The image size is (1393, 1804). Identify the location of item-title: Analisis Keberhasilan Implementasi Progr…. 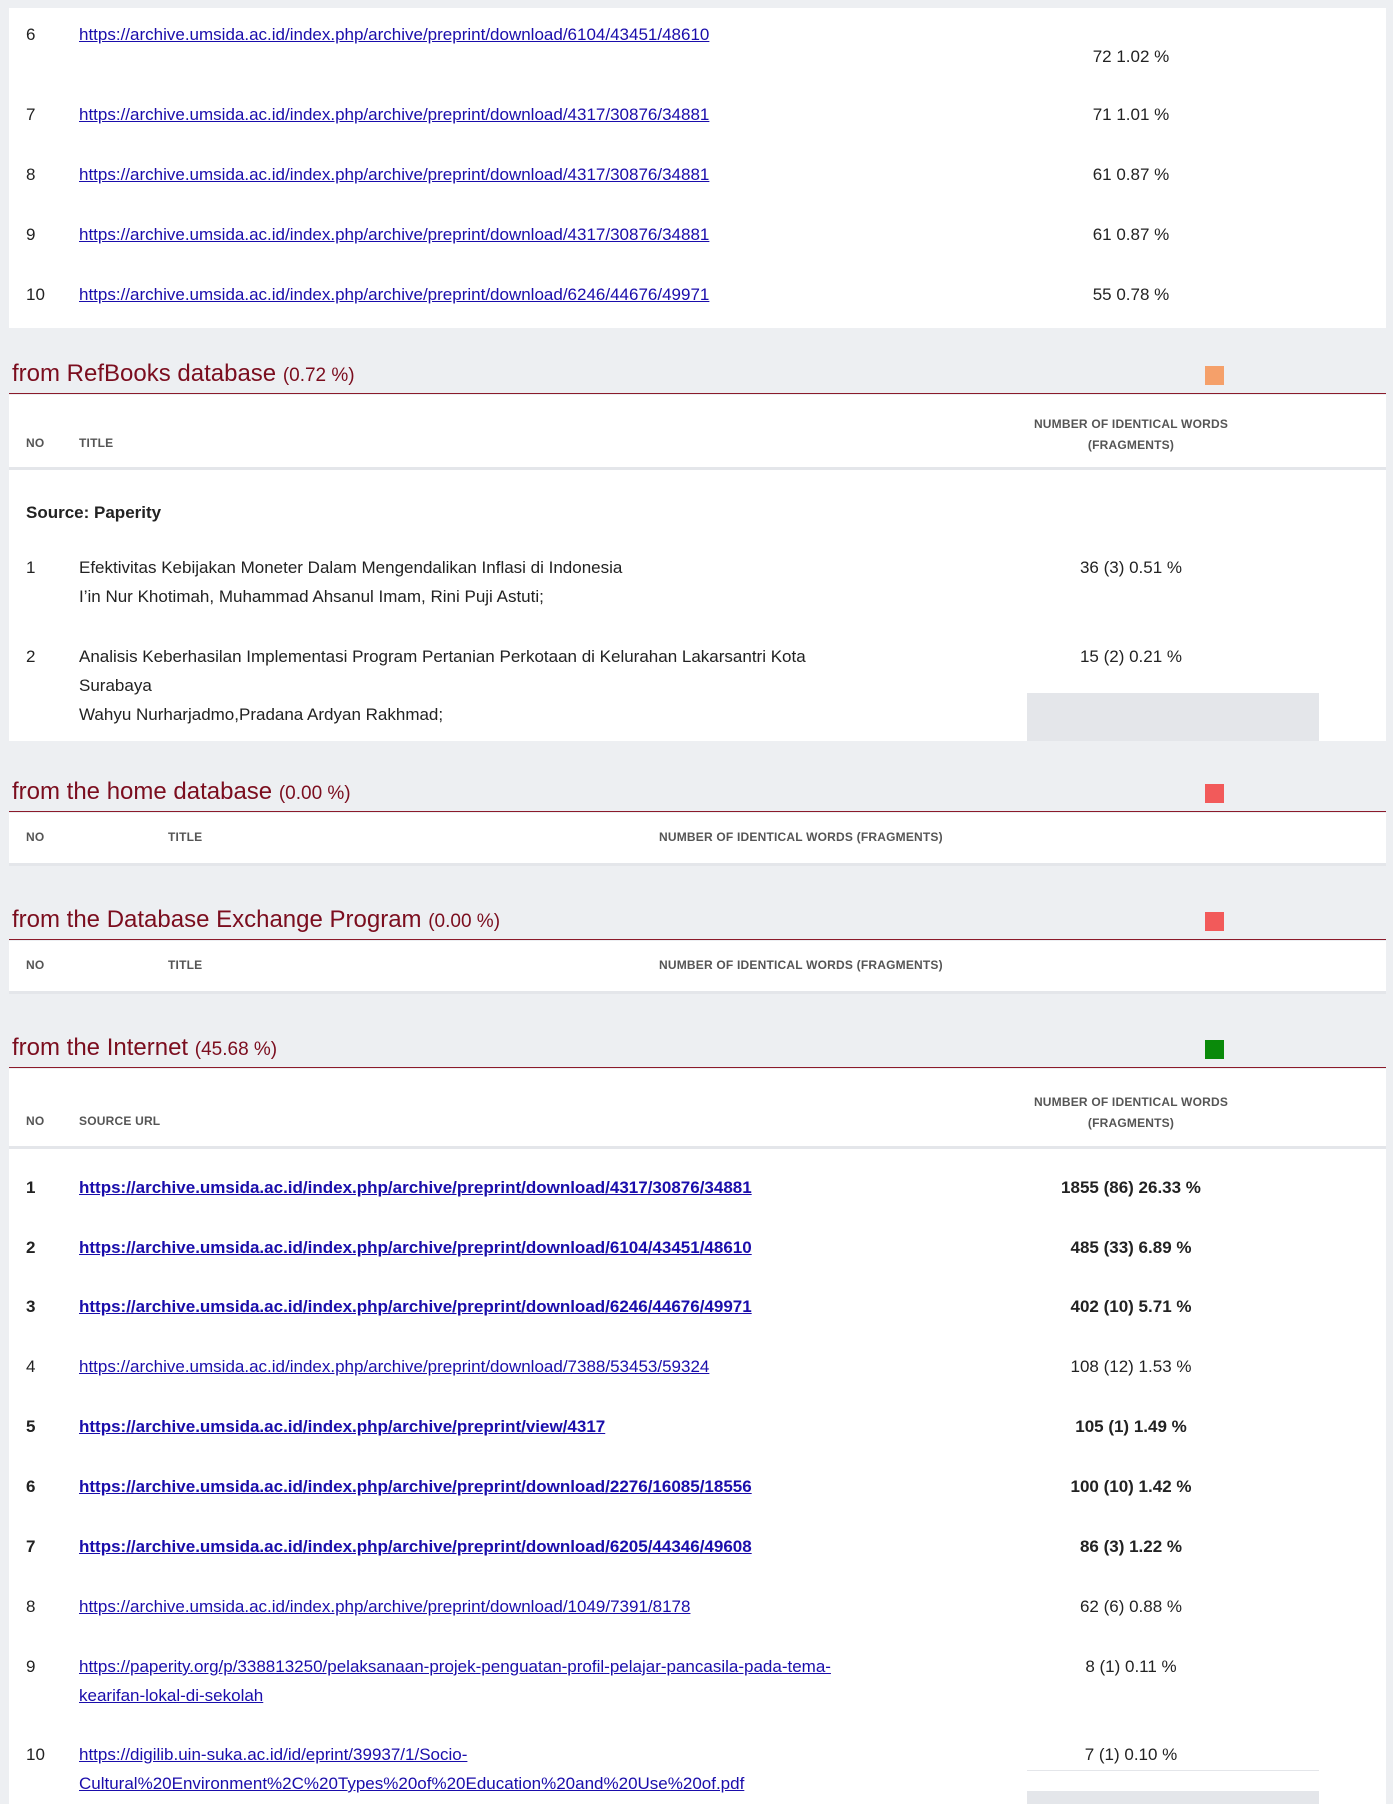
(442, 656).